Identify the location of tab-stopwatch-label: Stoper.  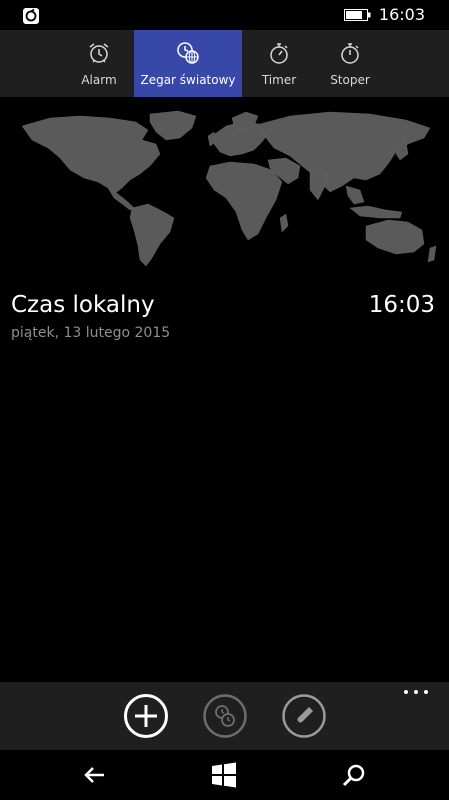
(350, 80).